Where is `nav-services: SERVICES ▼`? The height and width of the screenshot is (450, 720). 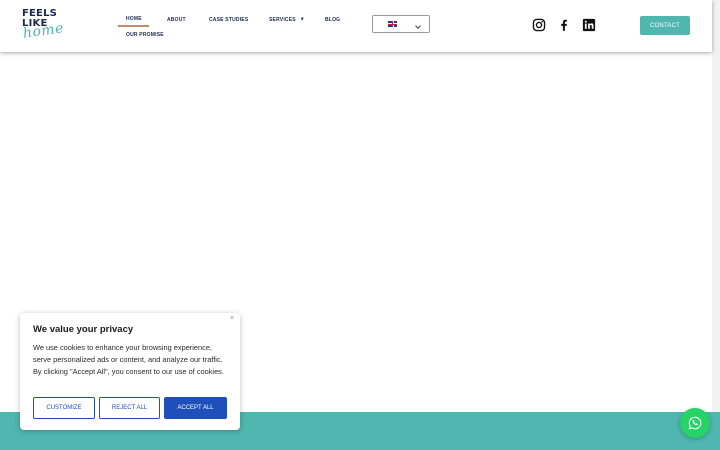
nav-services: SERVICES ▼ is located at coordinates (287, 19).